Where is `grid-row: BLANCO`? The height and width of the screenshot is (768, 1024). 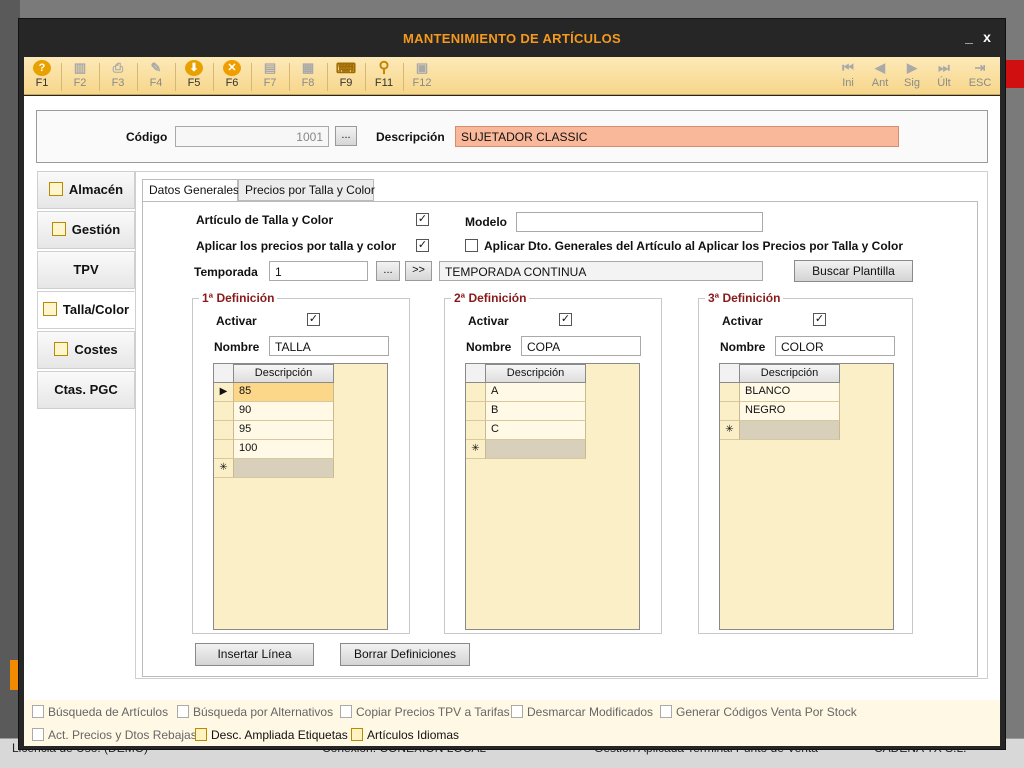 grid-row: BLANCO is located at coordinates (780, 392).